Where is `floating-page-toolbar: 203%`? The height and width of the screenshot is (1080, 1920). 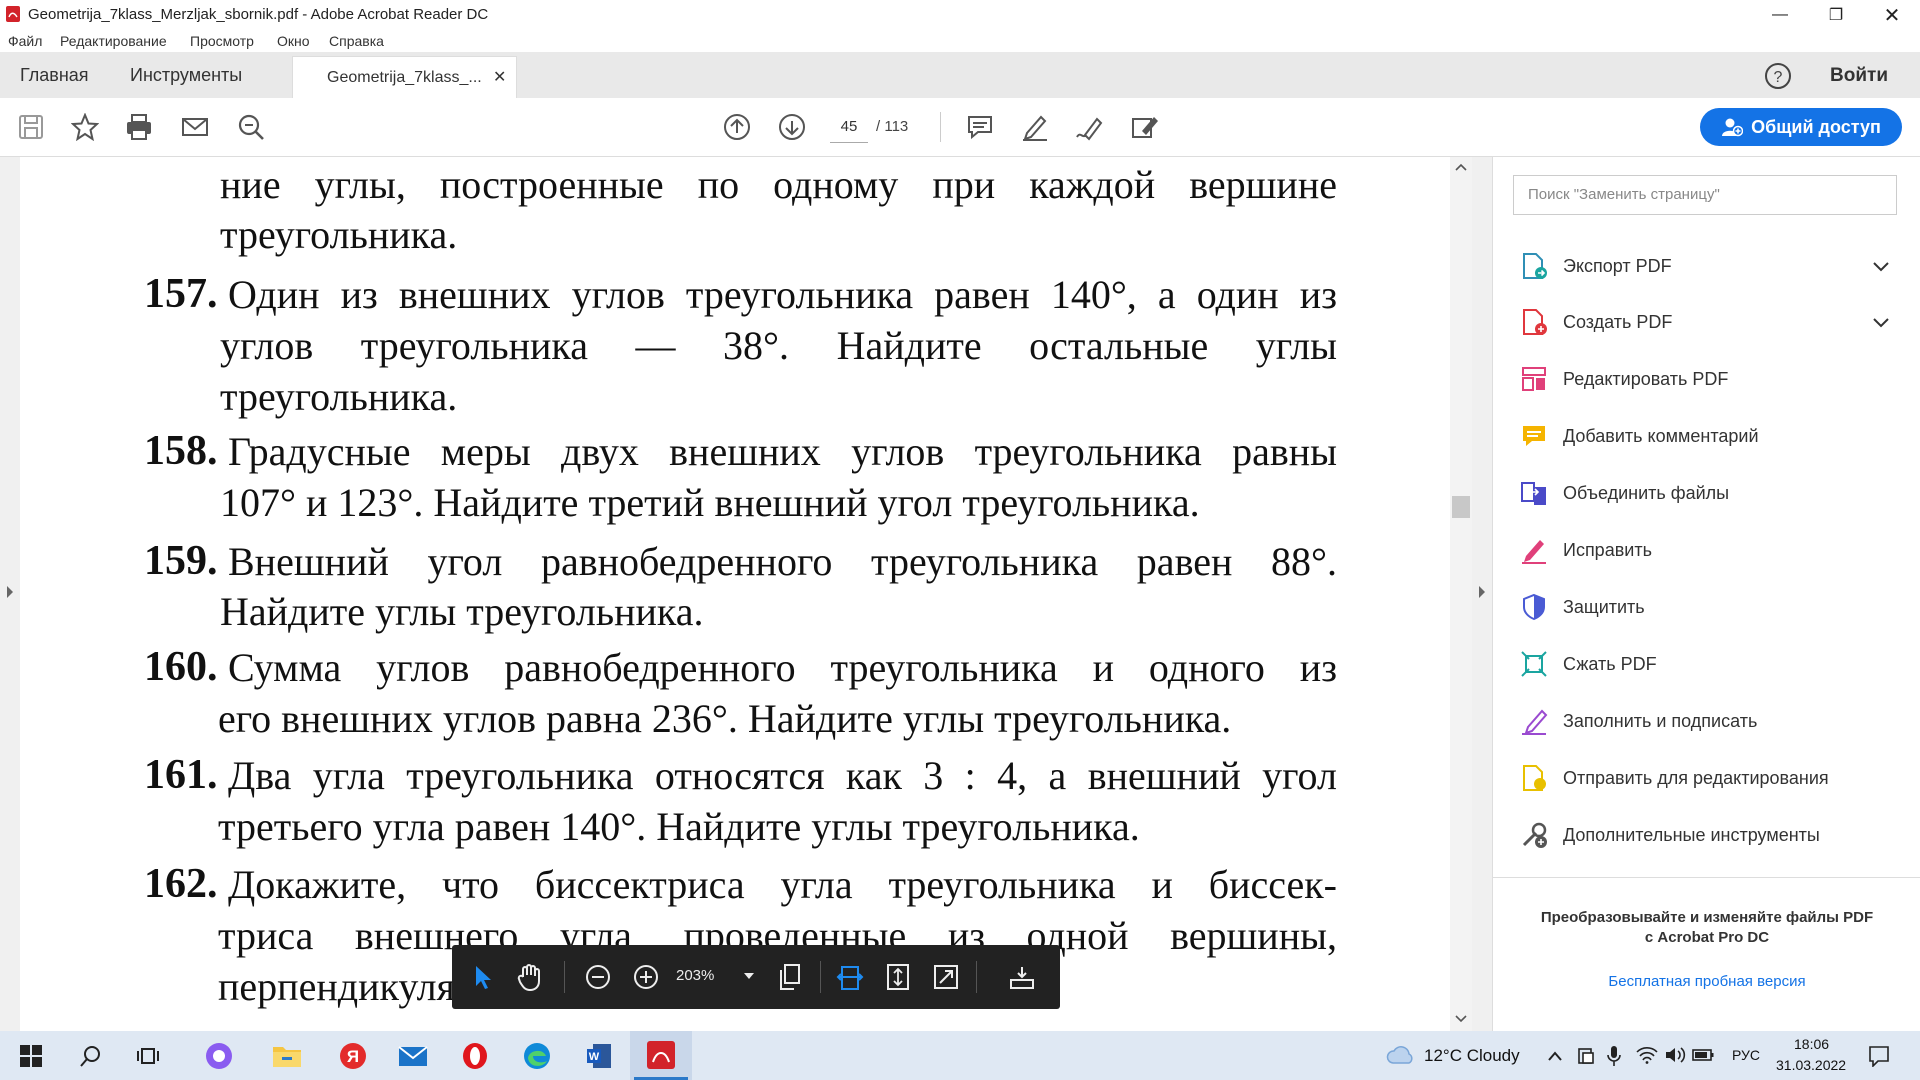 floating-page-toolbar: 203% is located at coordinates (756, 977).